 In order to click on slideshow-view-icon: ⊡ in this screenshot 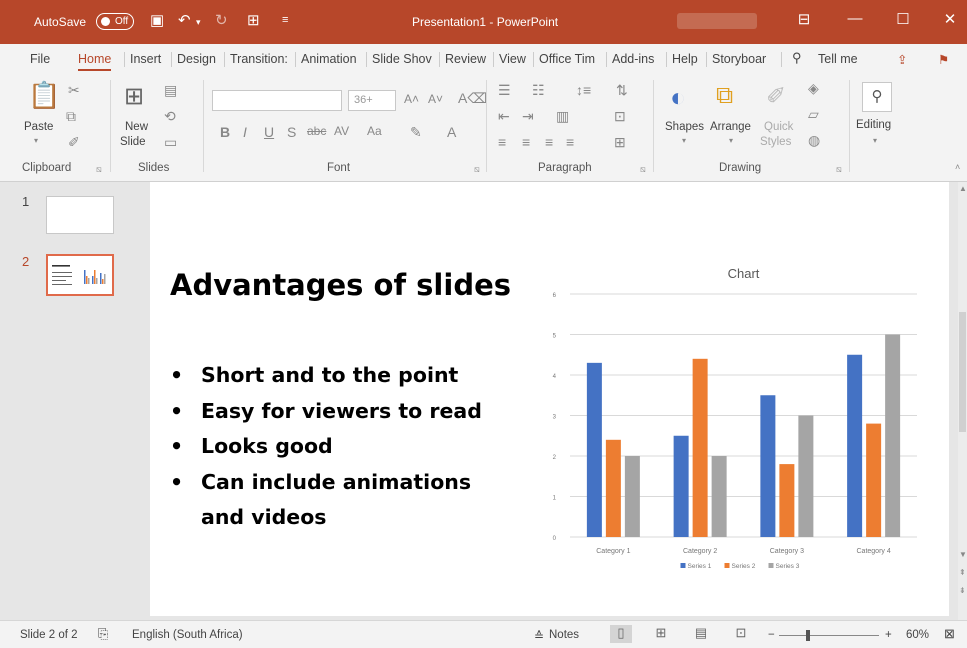, I will do `click(741, 634)`.